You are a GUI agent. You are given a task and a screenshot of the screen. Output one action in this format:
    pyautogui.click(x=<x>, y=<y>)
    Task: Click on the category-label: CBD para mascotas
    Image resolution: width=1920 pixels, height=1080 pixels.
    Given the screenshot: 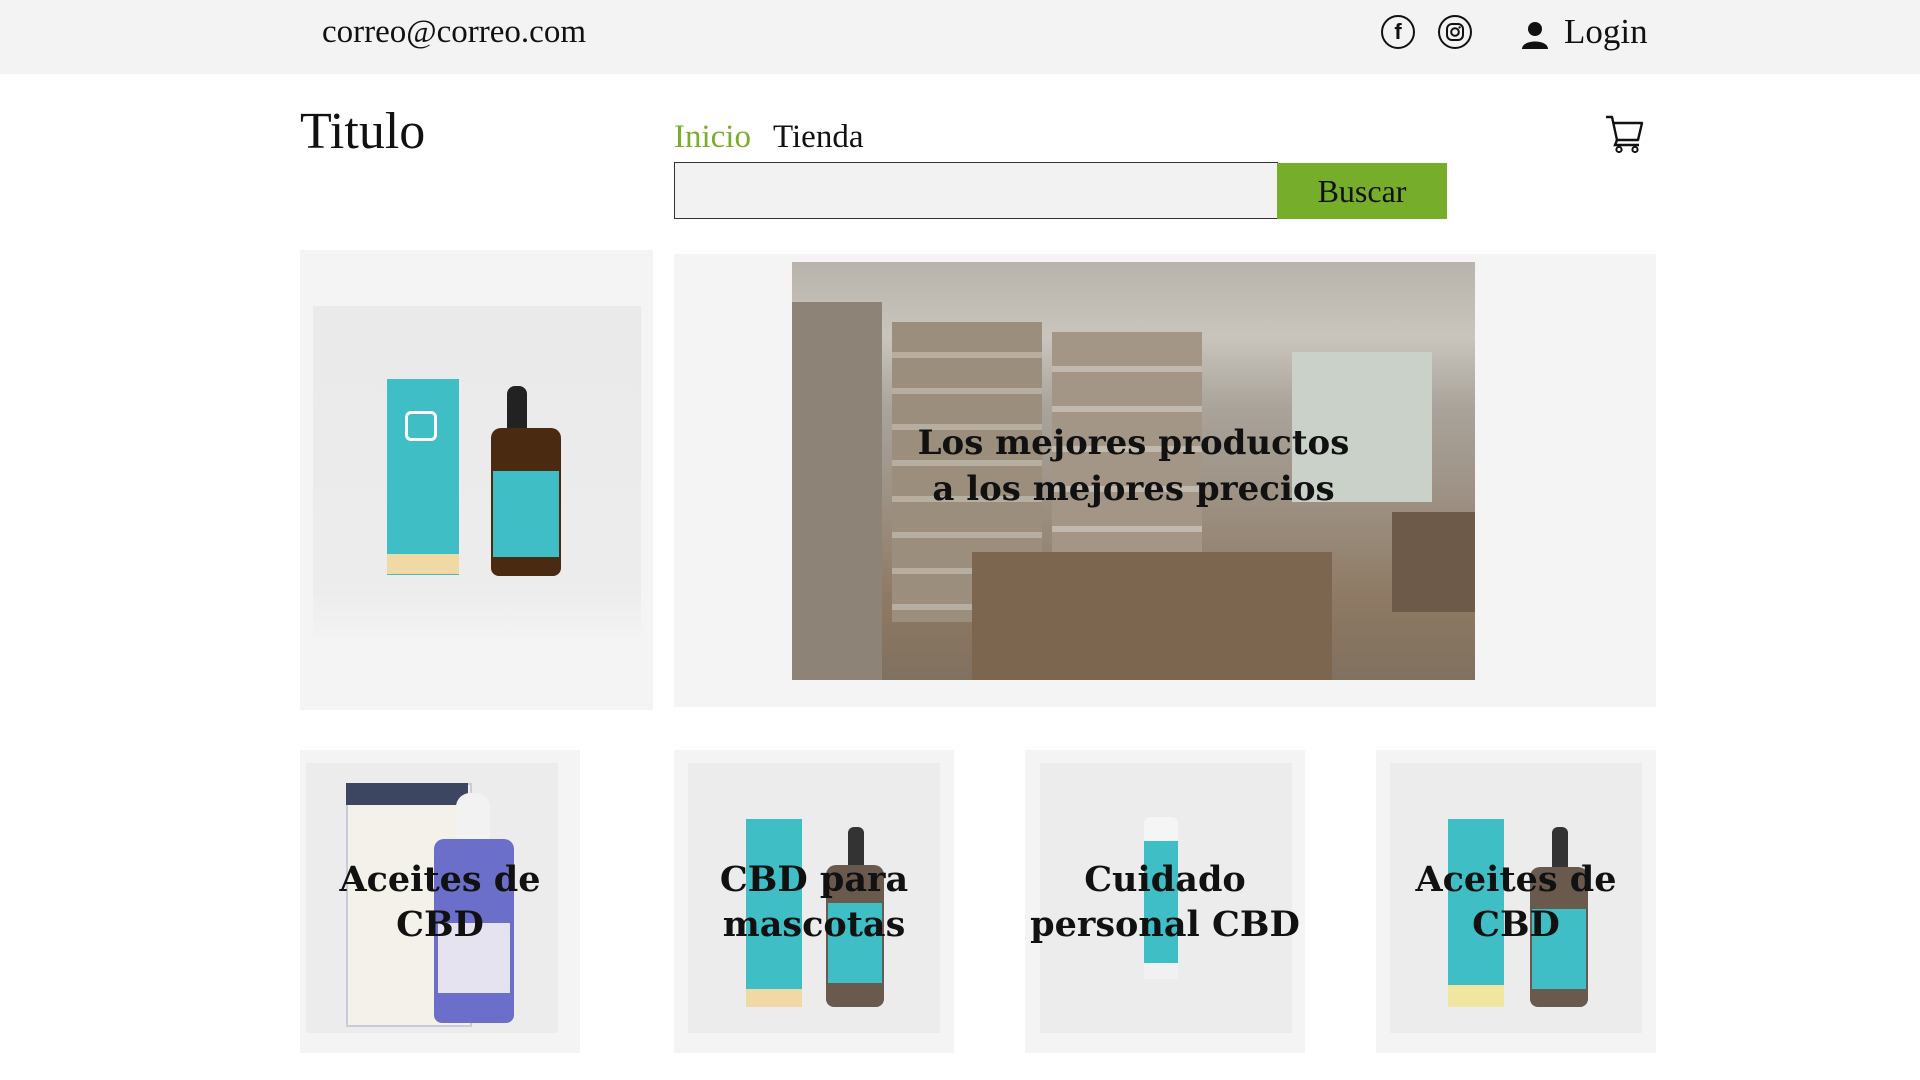 What is the action you would take?
    pyautogui.click(x=814, y=901)
    